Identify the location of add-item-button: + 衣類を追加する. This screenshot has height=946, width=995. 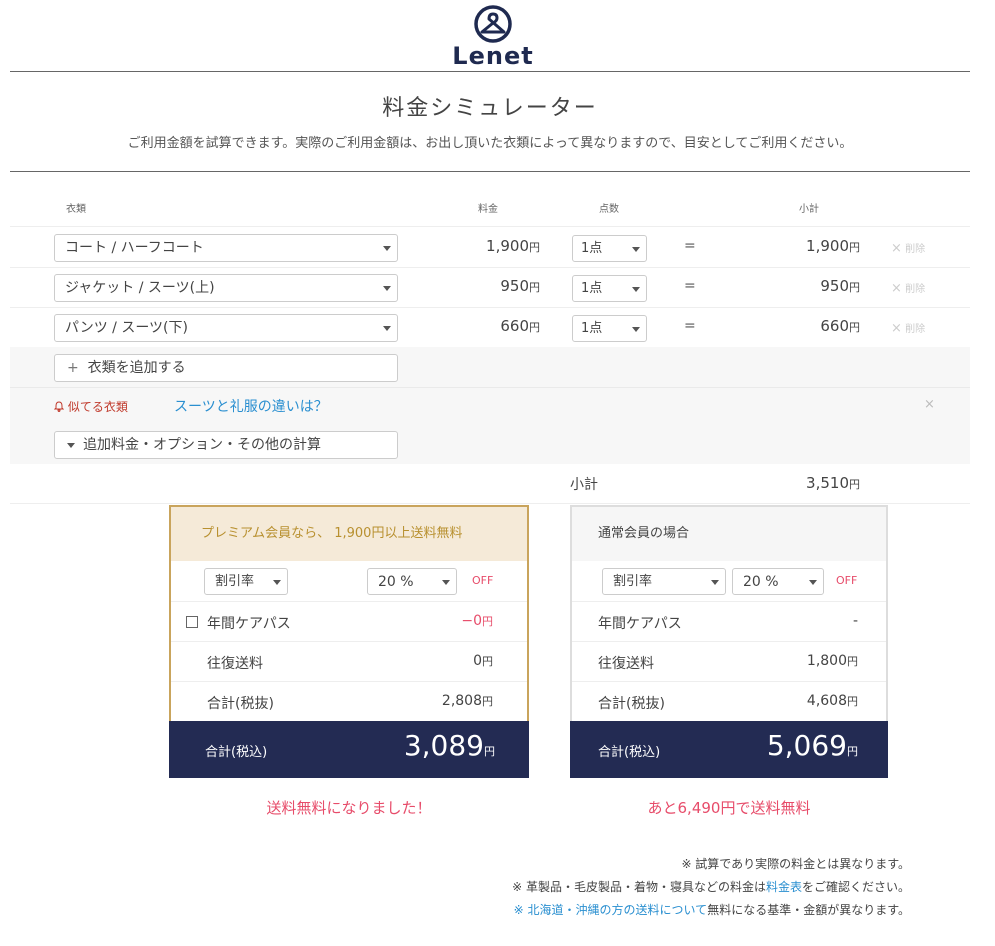
(226, 368).